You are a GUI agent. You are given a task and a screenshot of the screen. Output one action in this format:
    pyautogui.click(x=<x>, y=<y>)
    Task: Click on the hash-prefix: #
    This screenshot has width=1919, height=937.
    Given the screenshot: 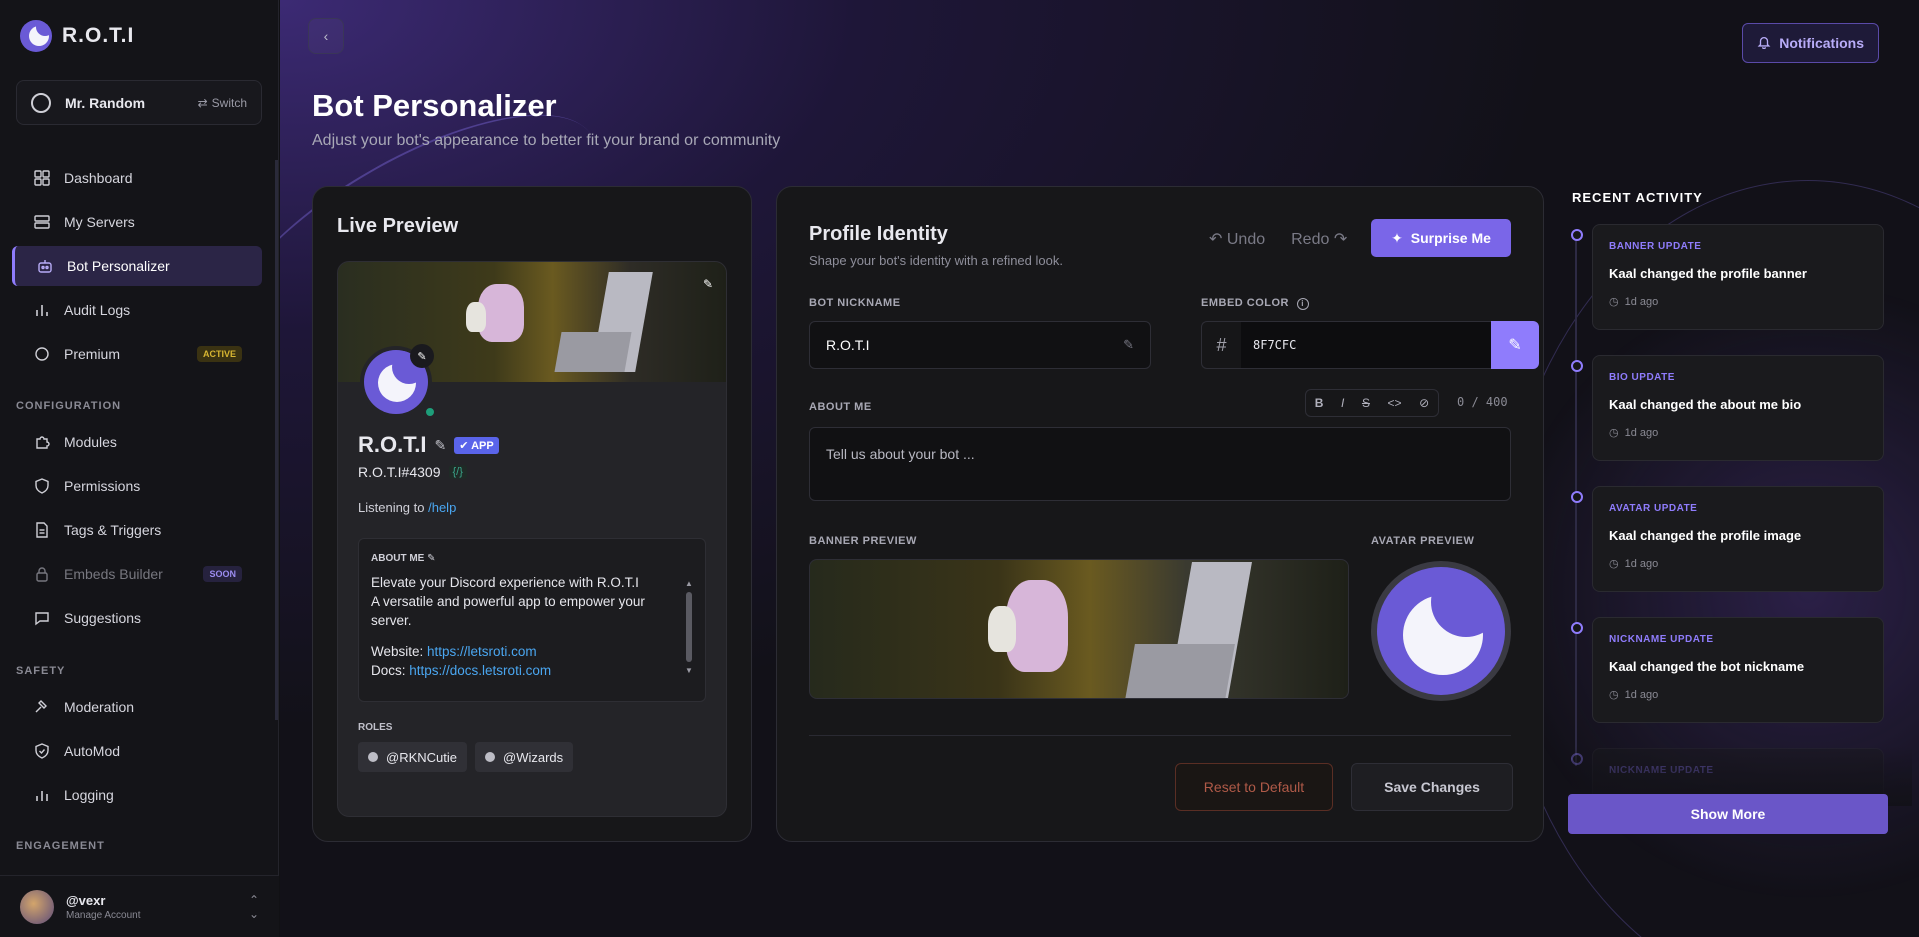 What is the action you would take?
    pyautogui.click(x=1221, y=345)
    